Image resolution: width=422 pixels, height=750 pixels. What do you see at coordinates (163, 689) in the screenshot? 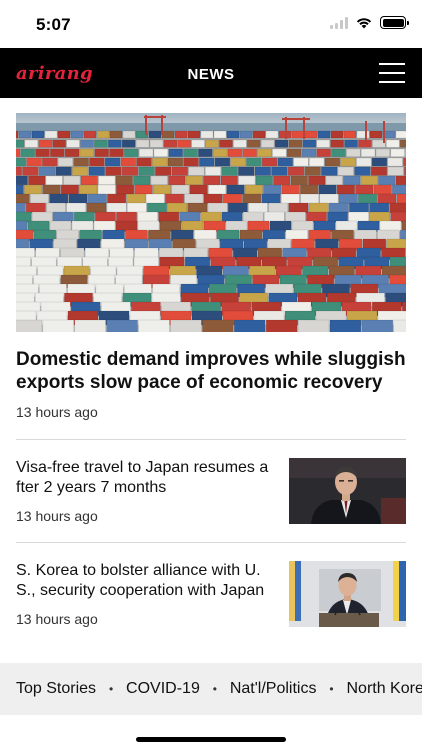
I see `category-covid-19: COVID-19` at bounding box center [163, 689].